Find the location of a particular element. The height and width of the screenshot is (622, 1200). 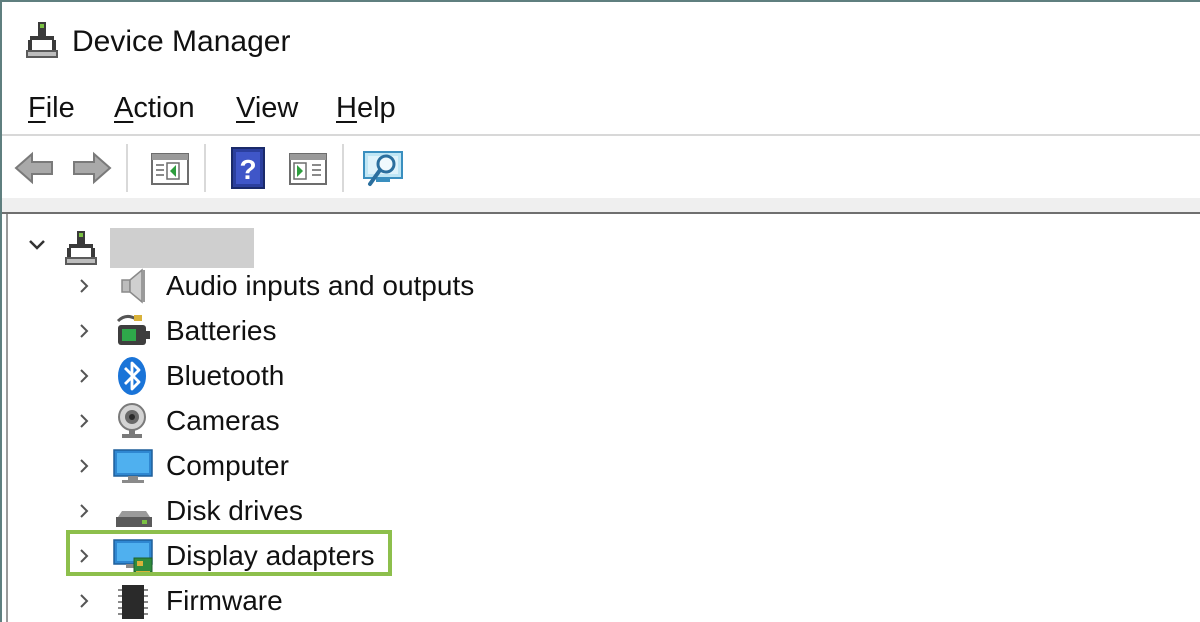

menu-view-mnemonic: V is located at coordinates (245, 108).